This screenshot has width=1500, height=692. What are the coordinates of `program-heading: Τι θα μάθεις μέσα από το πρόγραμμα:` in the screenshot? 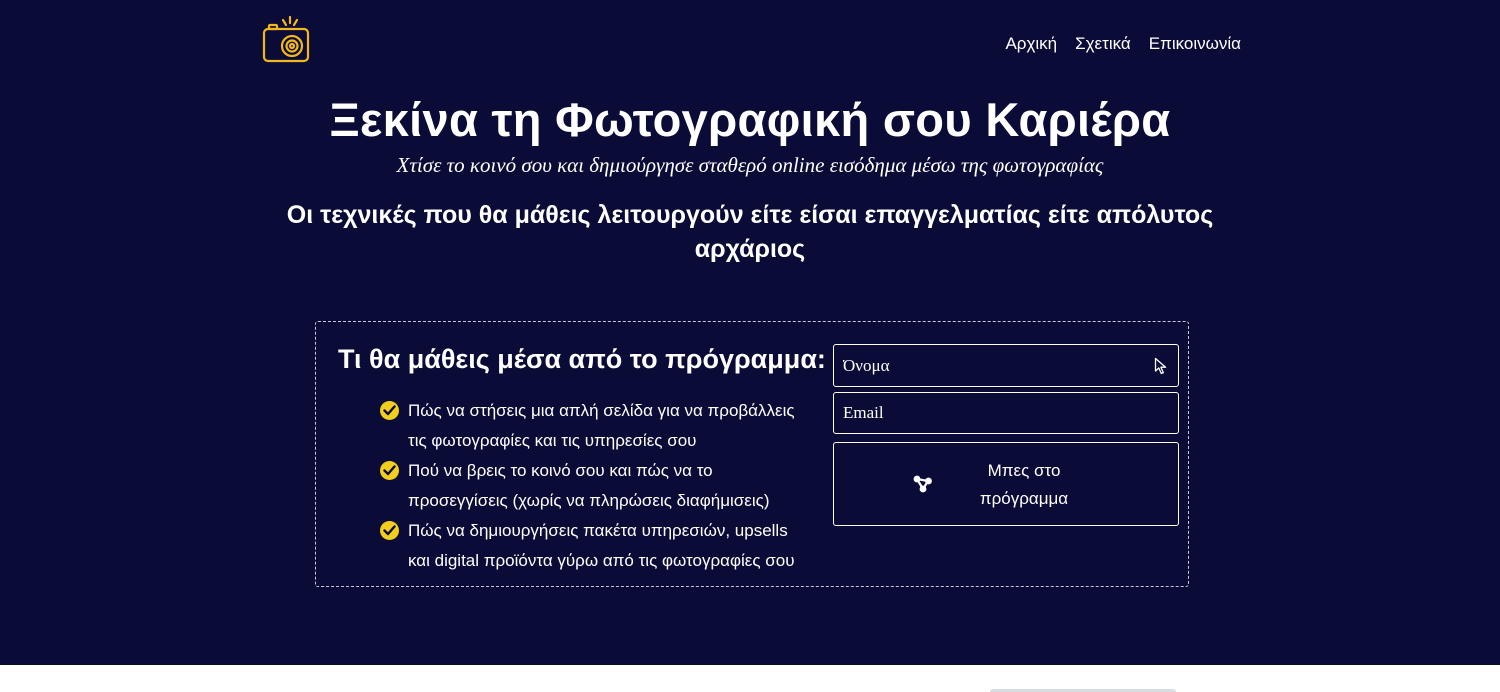 It's located at (582, 359).